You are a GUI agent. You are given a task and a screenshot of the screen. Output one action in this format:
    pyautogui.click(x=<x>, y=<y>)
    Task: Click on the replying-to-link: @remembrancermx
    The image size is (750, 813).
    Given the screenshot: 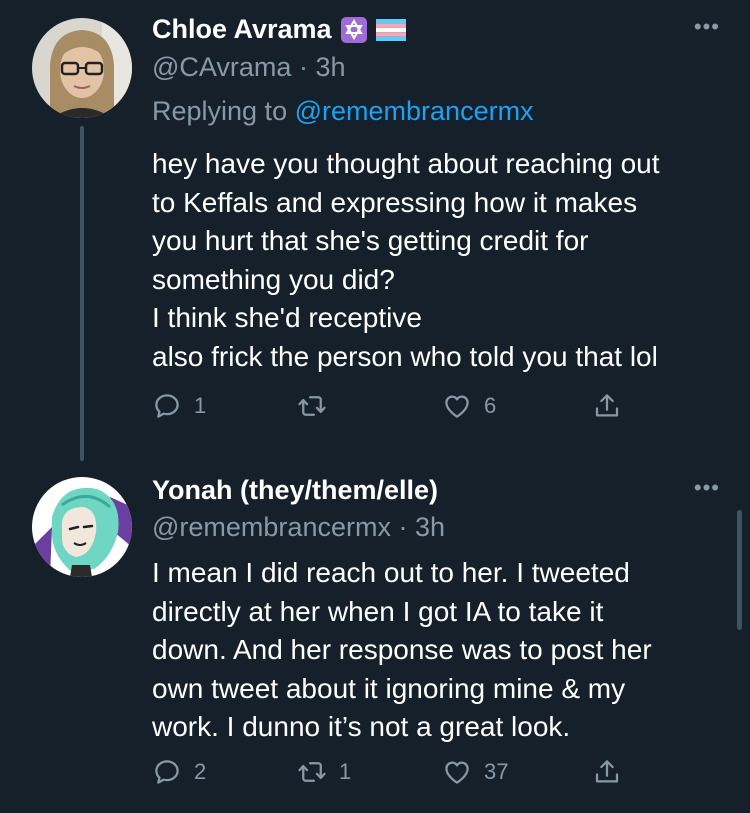 What is the action you would take?
    pyautogui.click(x=414, y=111)
    